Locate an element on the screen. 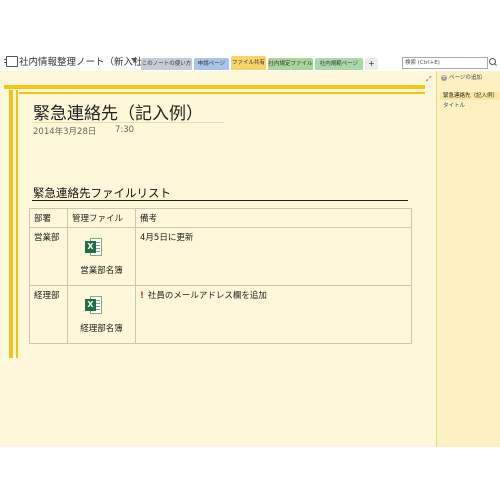 The width and height of the screenshot is (500, 500). add-page-button: + ページの追加 is located at coordinates (461, 77).